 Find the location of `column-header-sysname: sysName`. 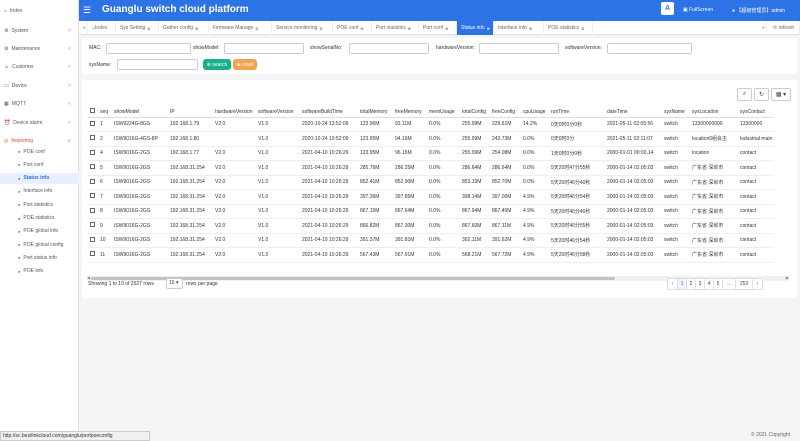

column-header-sysname: sysName is located at coordinates (676, 112).